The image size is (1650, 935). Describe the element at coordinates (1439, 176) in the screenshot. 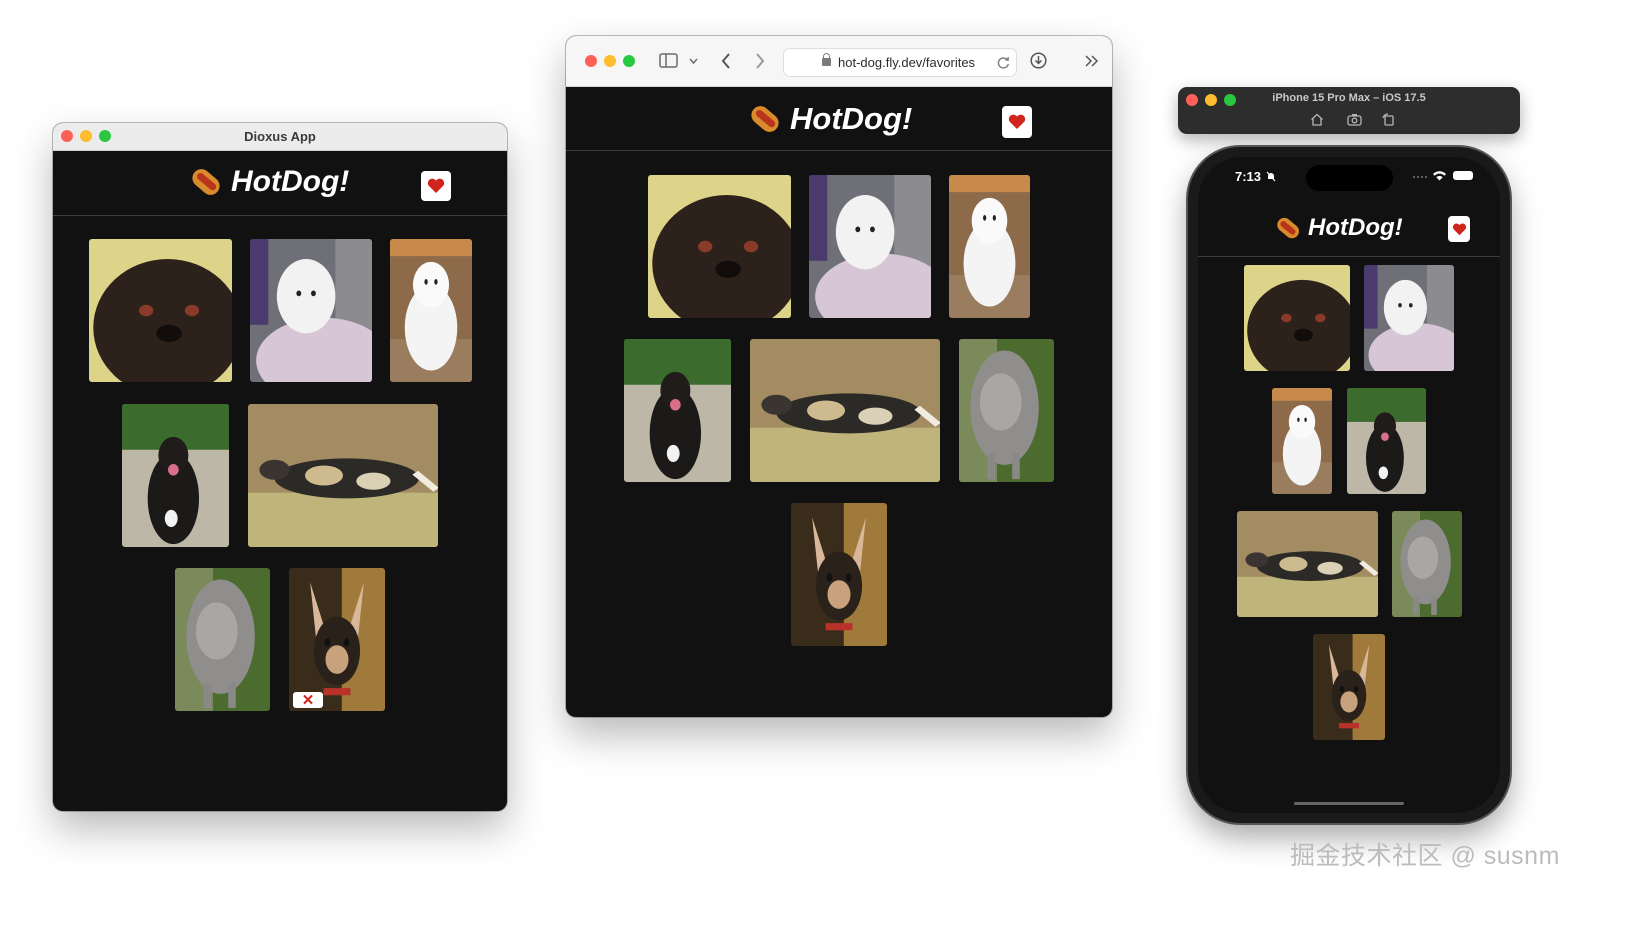

I see `wifi-icon` at that location.